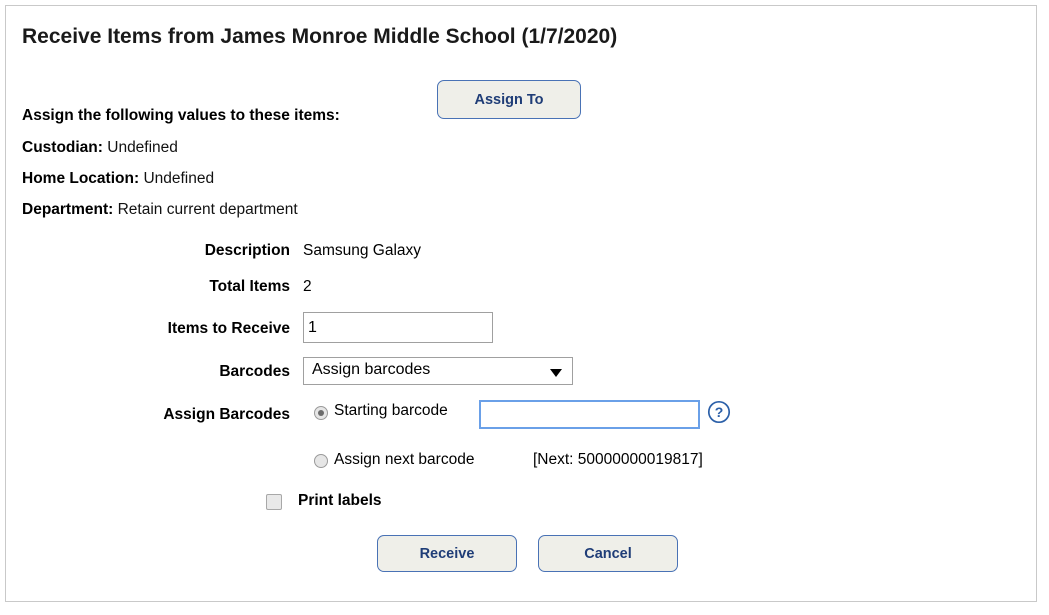  I want to click on home-location-row: Home Location: Undefined, so click(118, 179).